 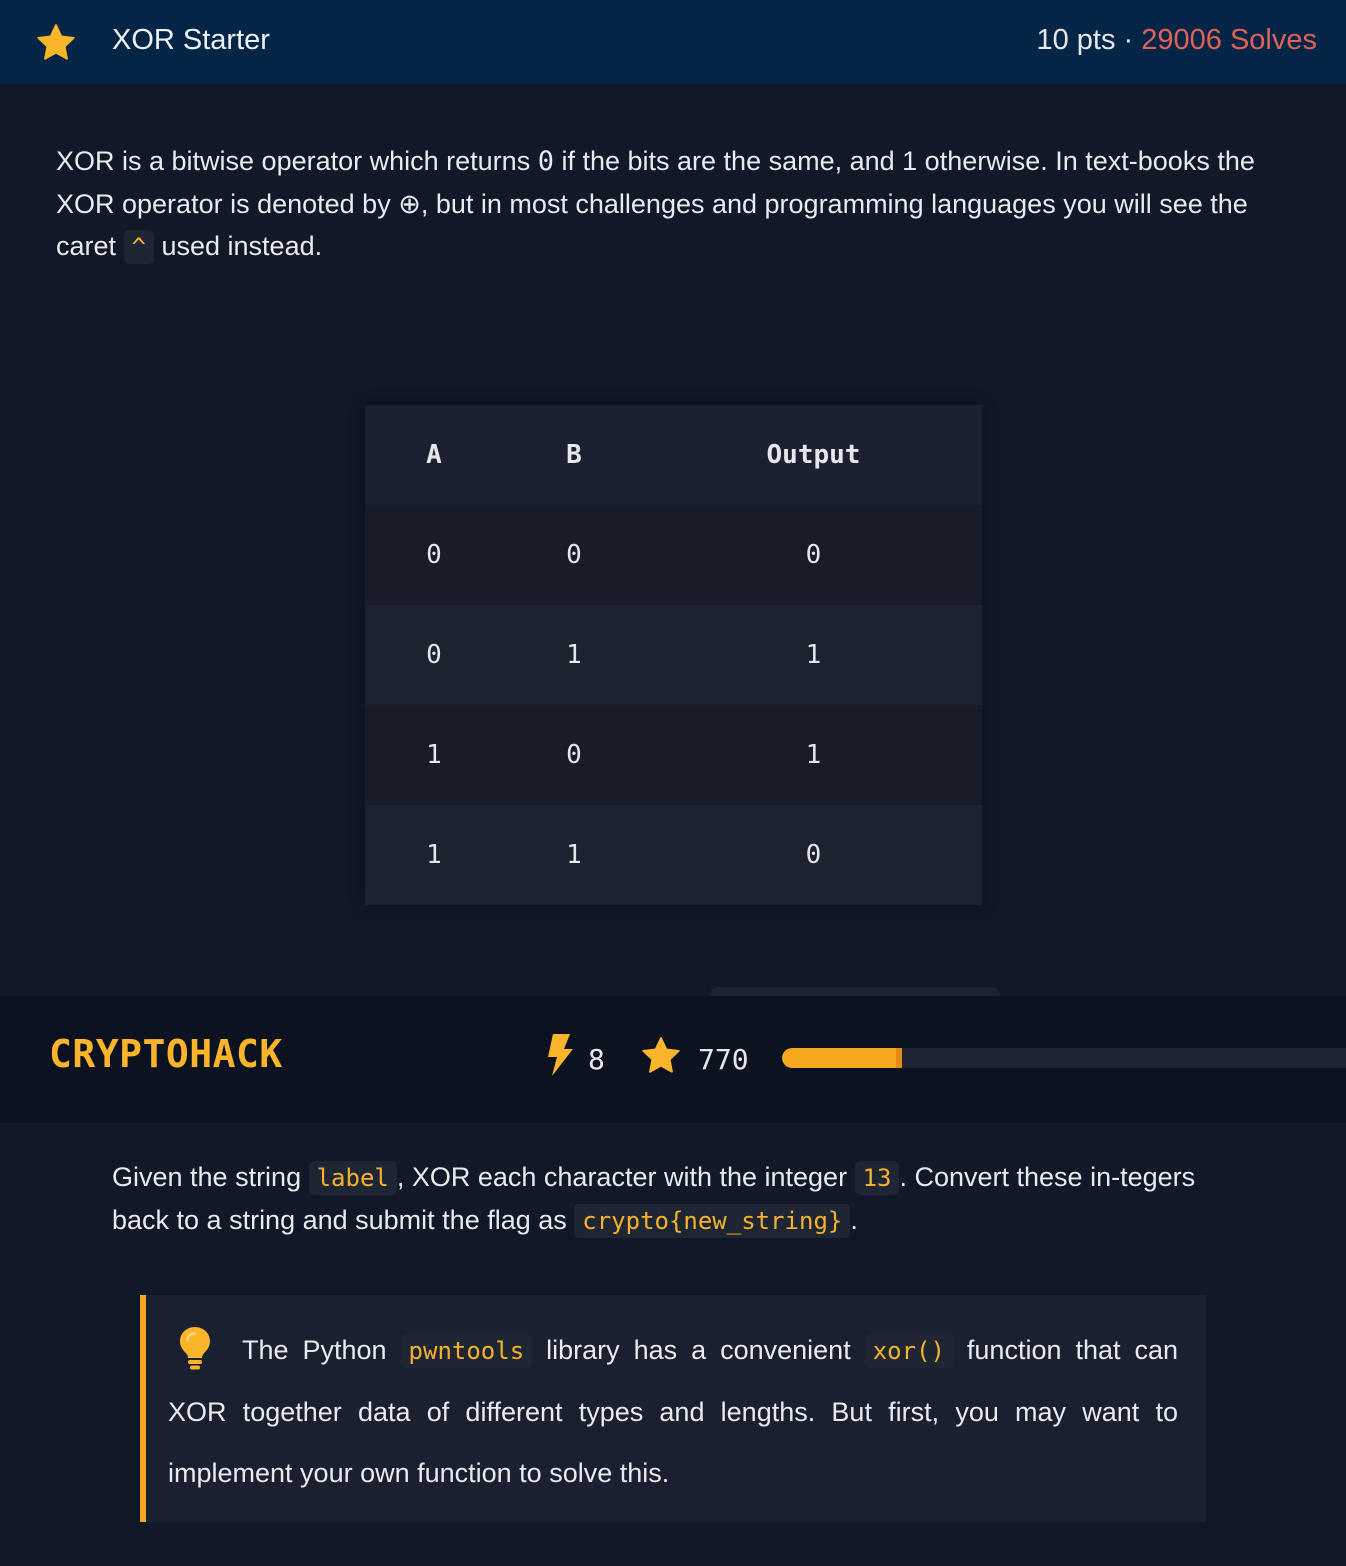 I want to click on challenge-title: XOR Starter, so click(x=191, y=40).